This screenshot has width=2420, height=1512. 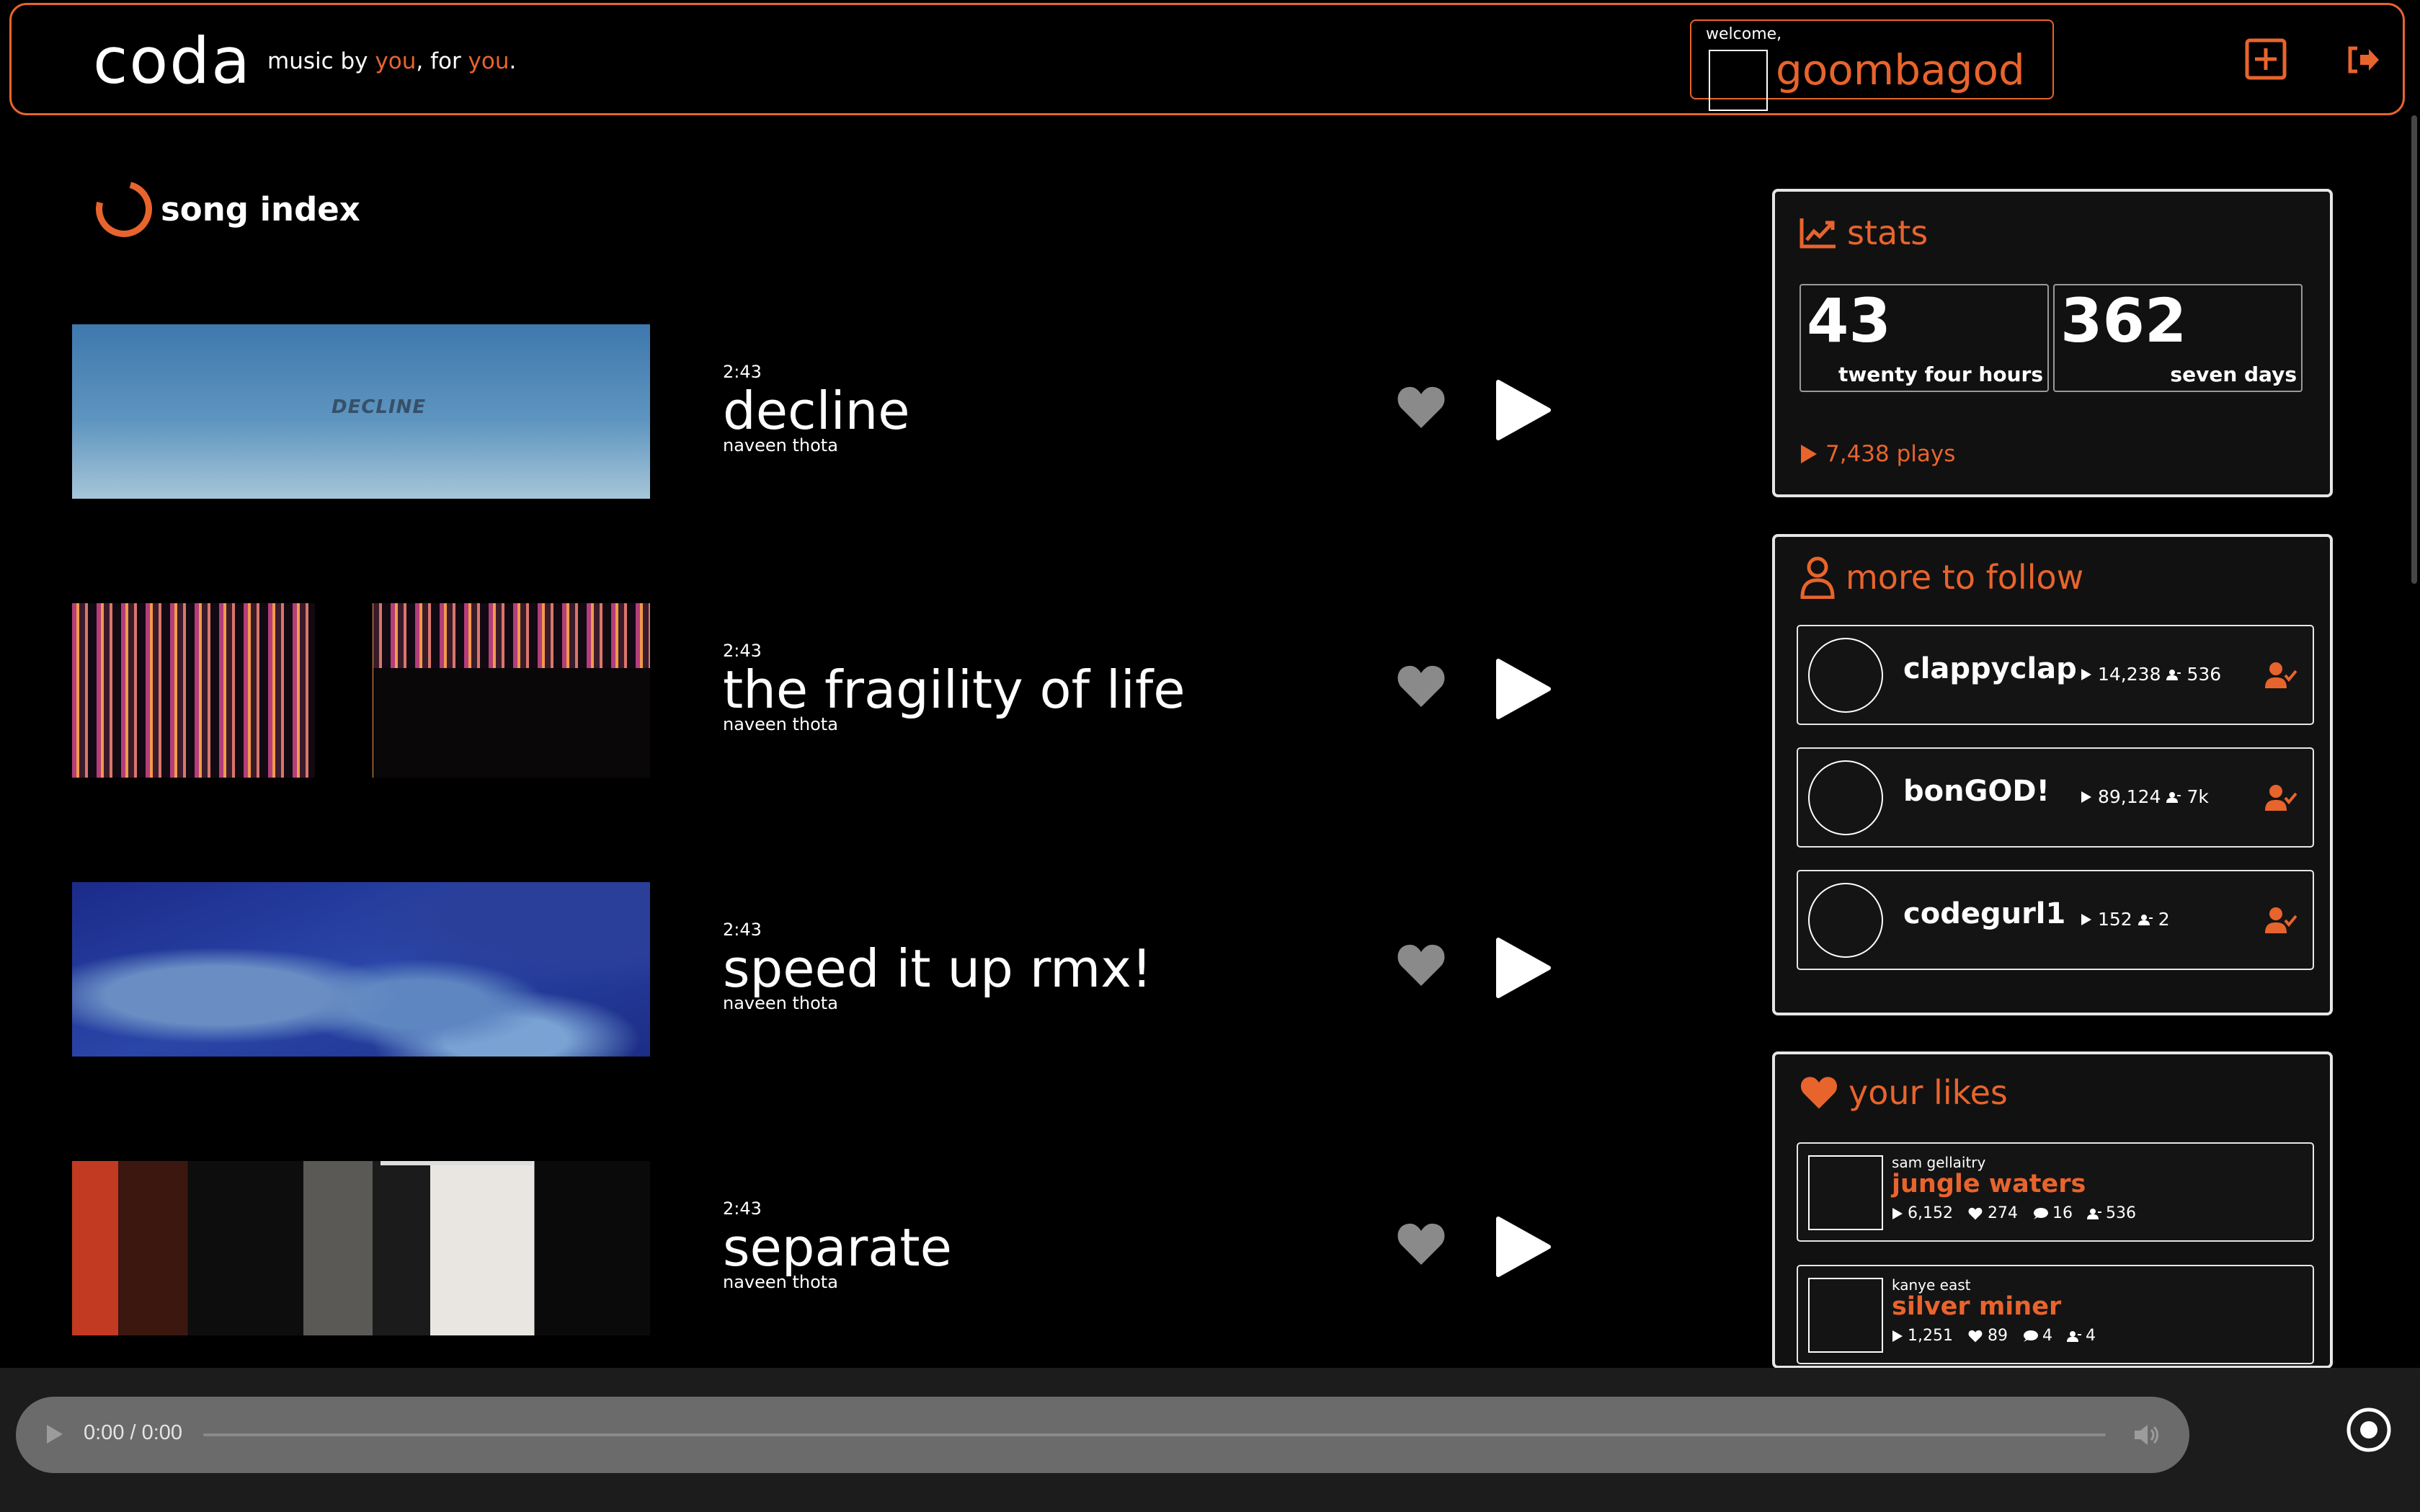 I want to click on song-title: the fragility of life, so click(x=954, y=690).